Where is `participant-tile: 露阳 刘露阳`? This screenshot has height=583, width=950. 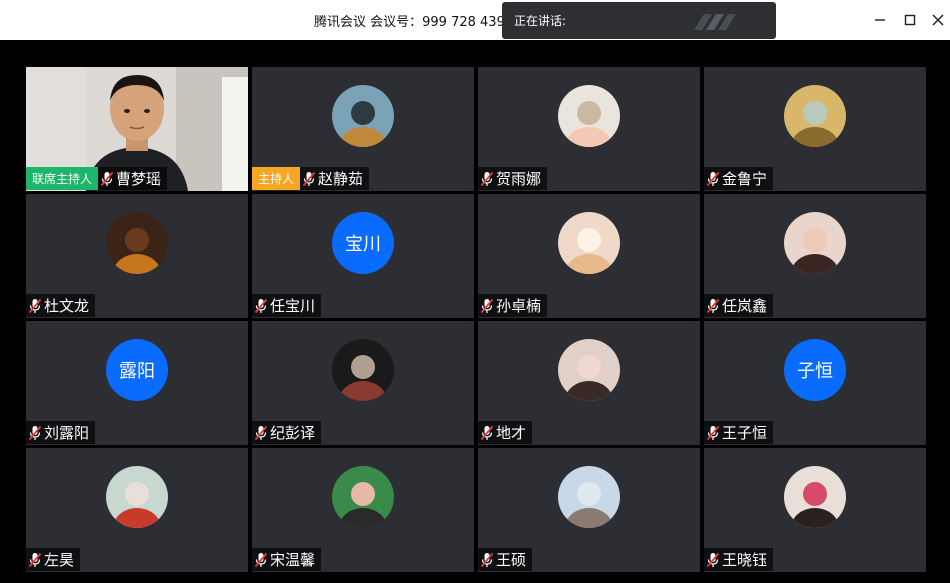
participant-tile: 露阳 刘露阳 is located at coordinates (137, 383).